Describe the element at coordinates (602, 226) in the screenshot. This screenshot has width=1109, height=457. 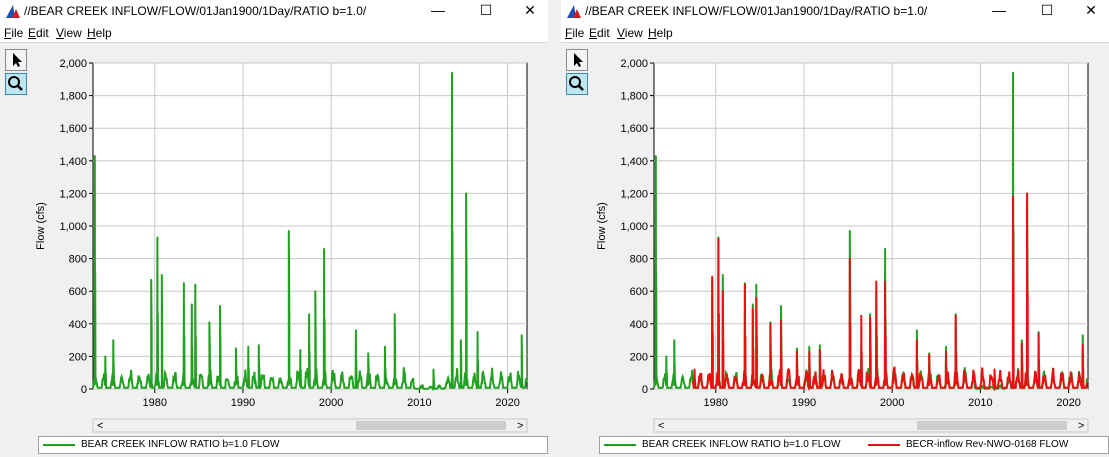
I see `y-axis-label: Flow (cfs)` at that location.